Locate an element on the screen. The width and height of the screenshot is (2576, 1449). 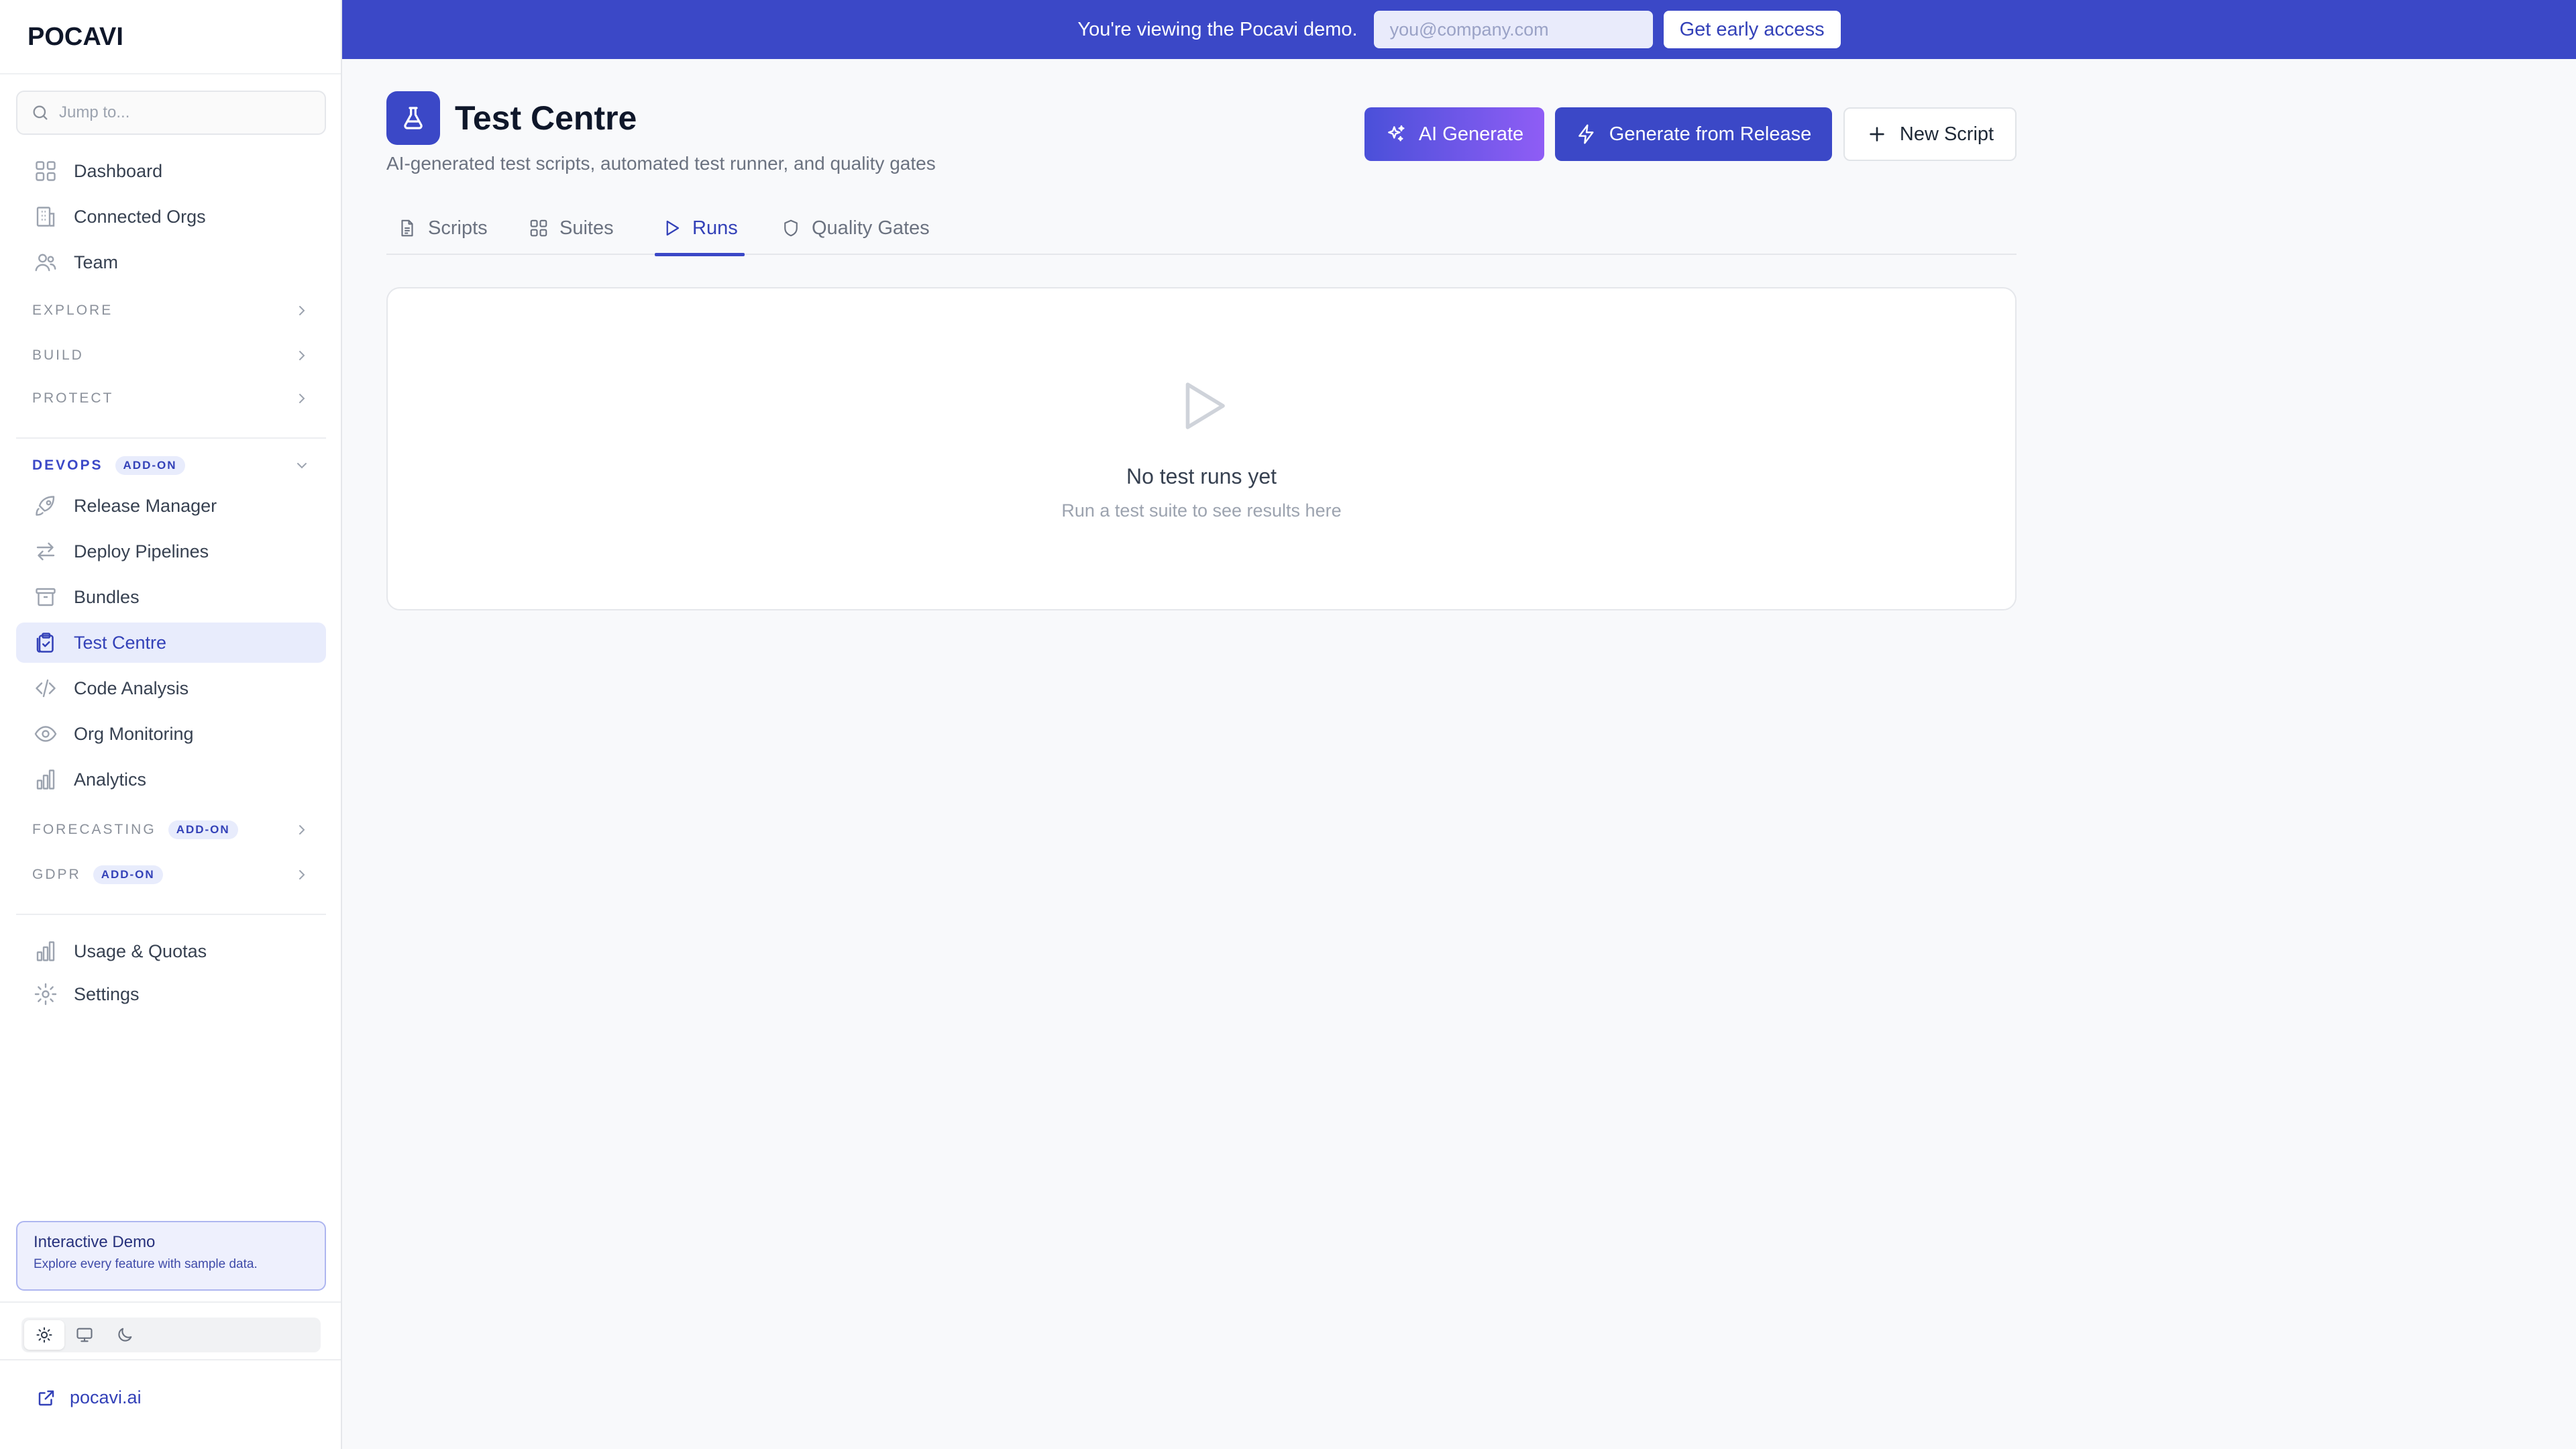
sidebar-item-connected-orgs: Connected Orgs is located at coordinates (171, 217).